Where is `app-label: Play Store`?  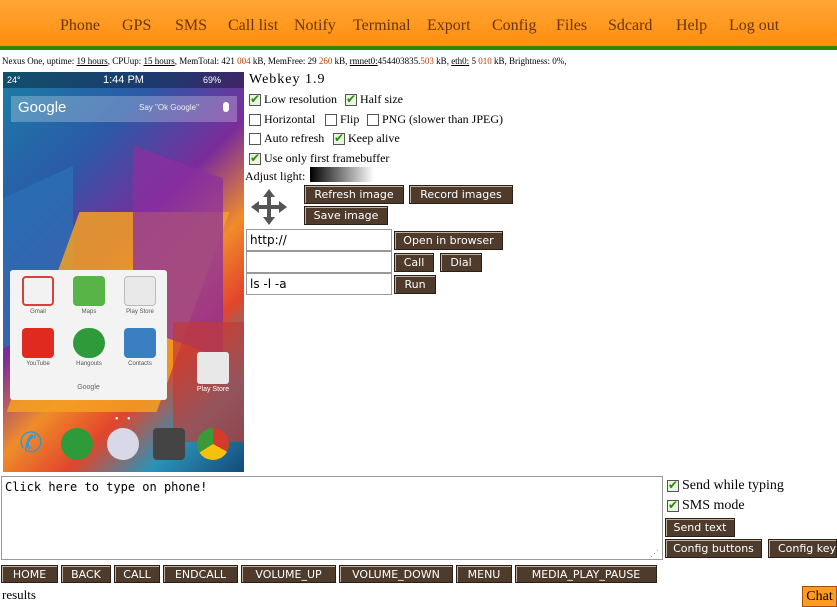
app-label: Play Store is located at coordinates (140, 312).